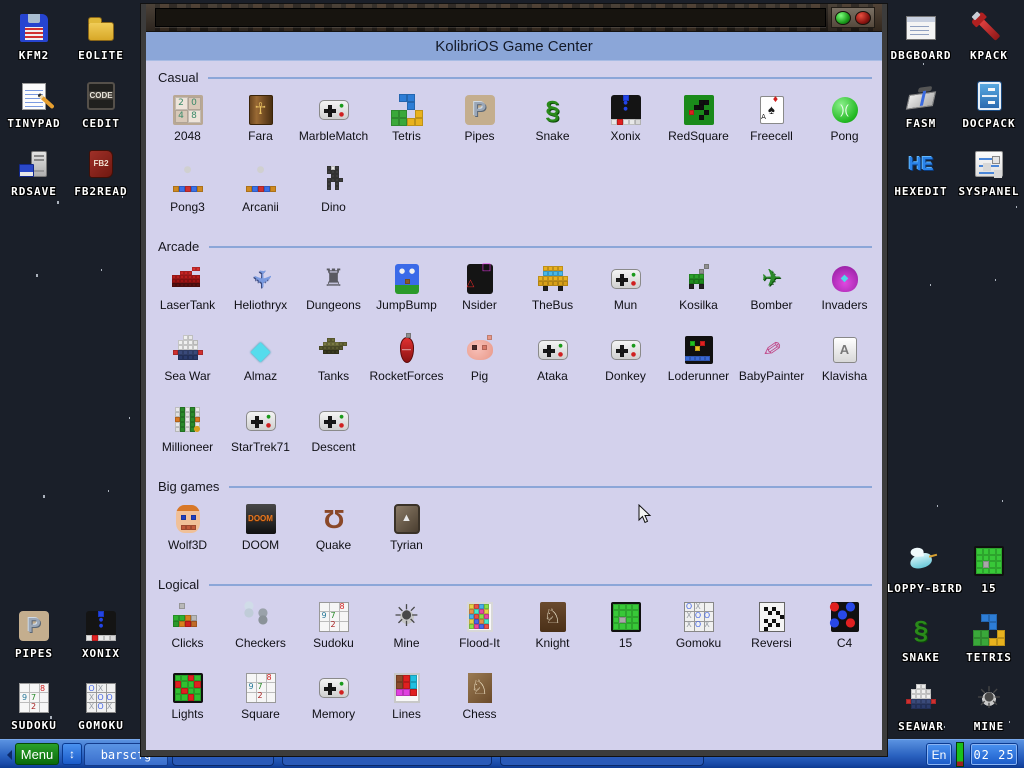  Describe the element at coordinates (625, 123) in the screenshot. I see `game-item-xonix: ● ● Xonix` at that location.